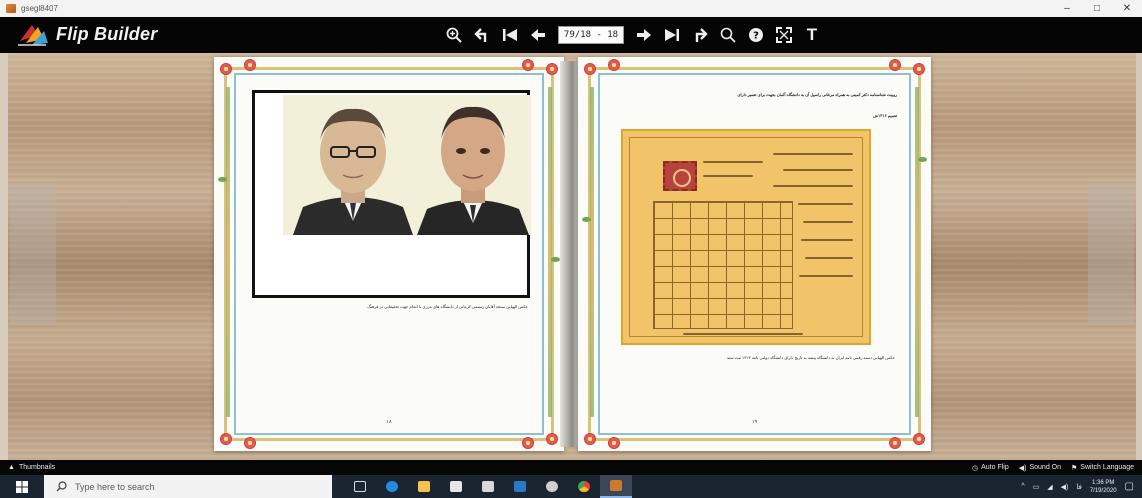 The image size is (1142, 498). I want to click on battery-icon: ▭, so click(1036, 487).